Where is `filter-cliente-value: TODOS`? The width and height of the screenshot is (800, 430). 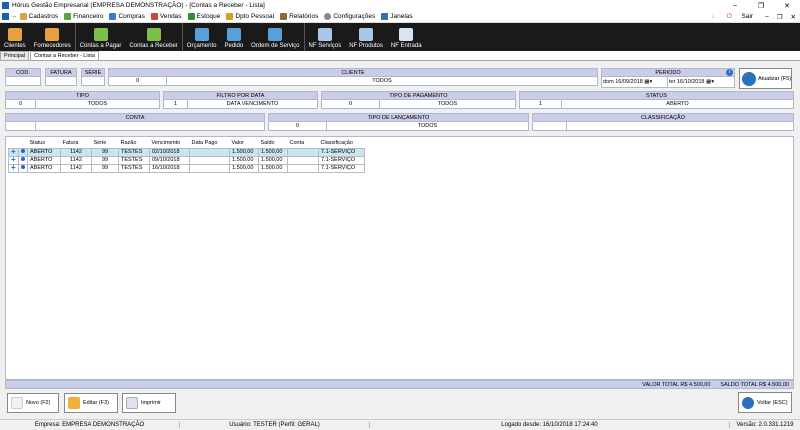 filter-cliente-value: TODOS is located at coordinates (382, 81).